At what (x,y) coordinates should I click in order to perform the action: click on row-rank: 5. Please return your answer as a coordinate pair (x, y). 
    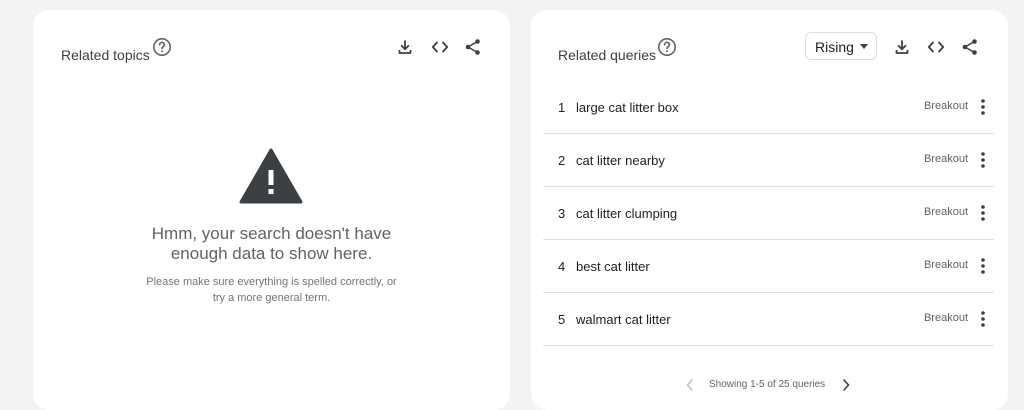
    Looking at the image, I should click on (562, 319).